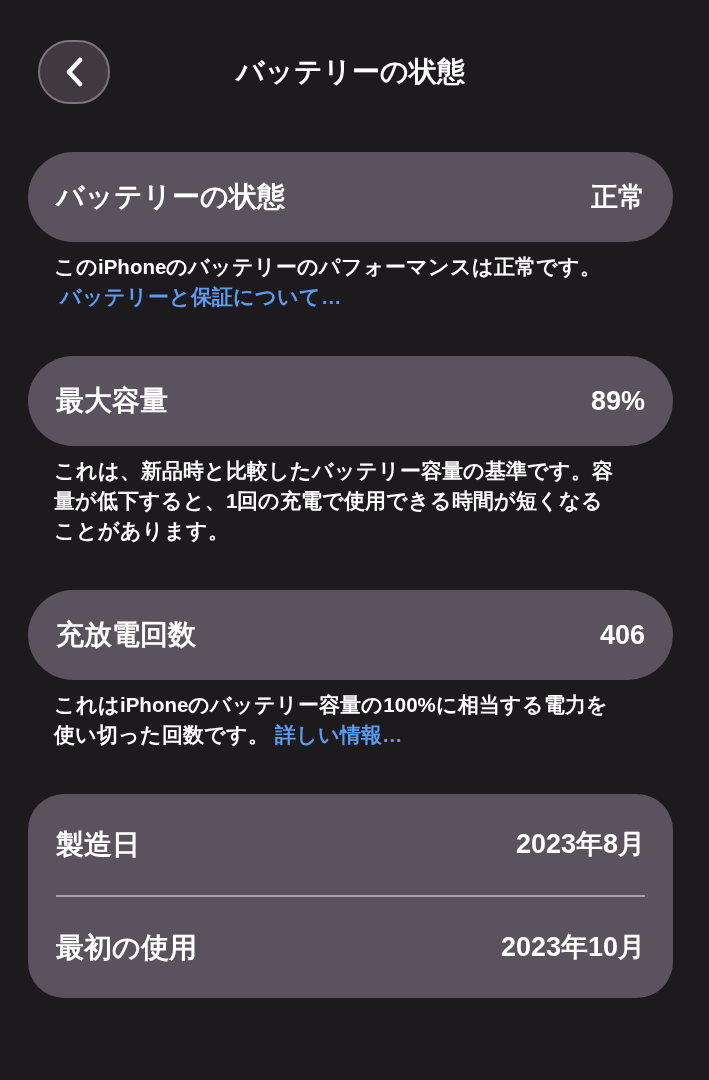 This screenshot has height=1080, width=709. What do you see at coordinates (170, 197) in the screenshot?
I see `row-label: バッテリーの状態` at bounding box center [170, 197].